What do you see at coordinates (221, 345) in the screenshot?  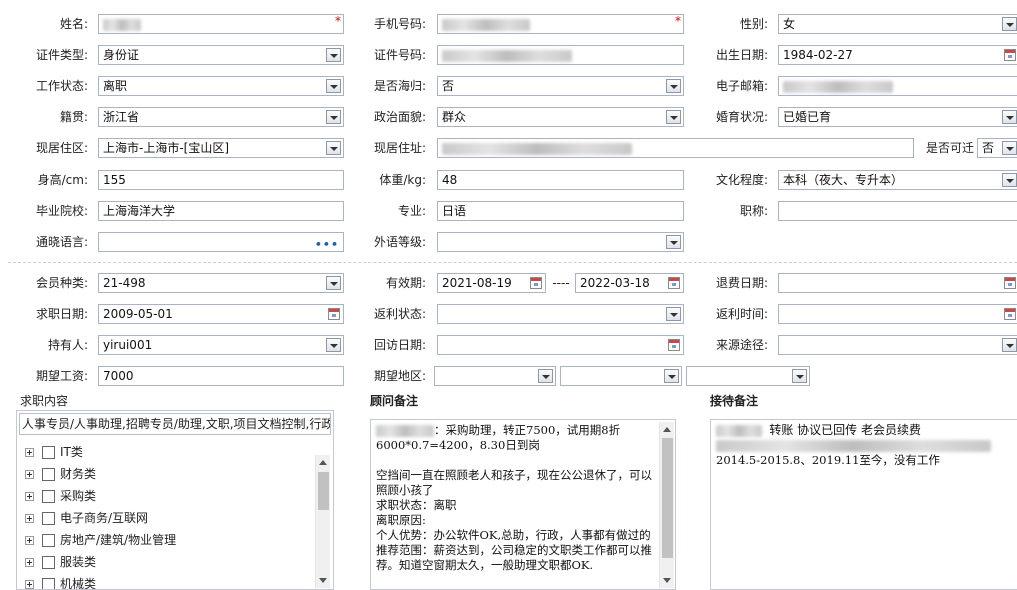 I see `holder-select: yirui001` at bounding box center [221, 345].